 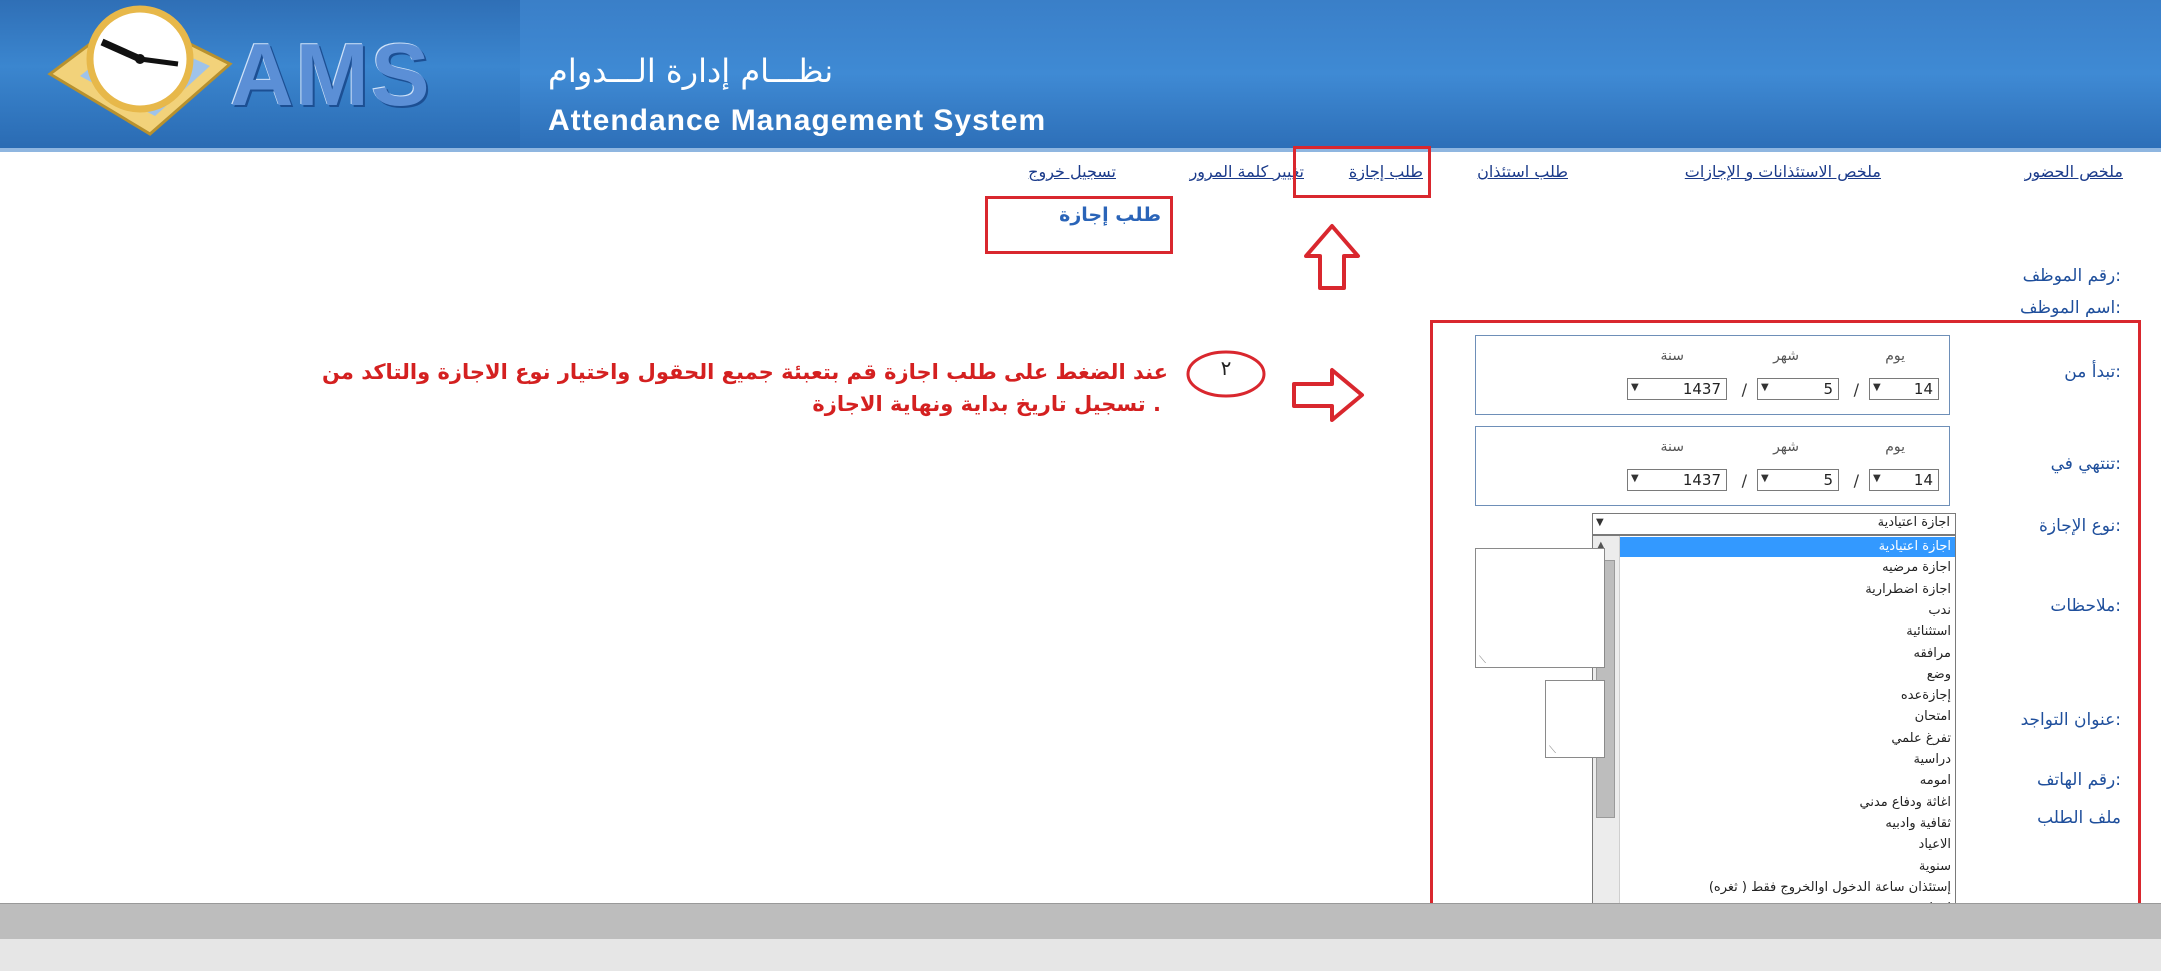 What do you see at coordinates (1932, 759) in the screenshot?
I see `leave-type-option: دراسية` at bounding box center [1932, 759].